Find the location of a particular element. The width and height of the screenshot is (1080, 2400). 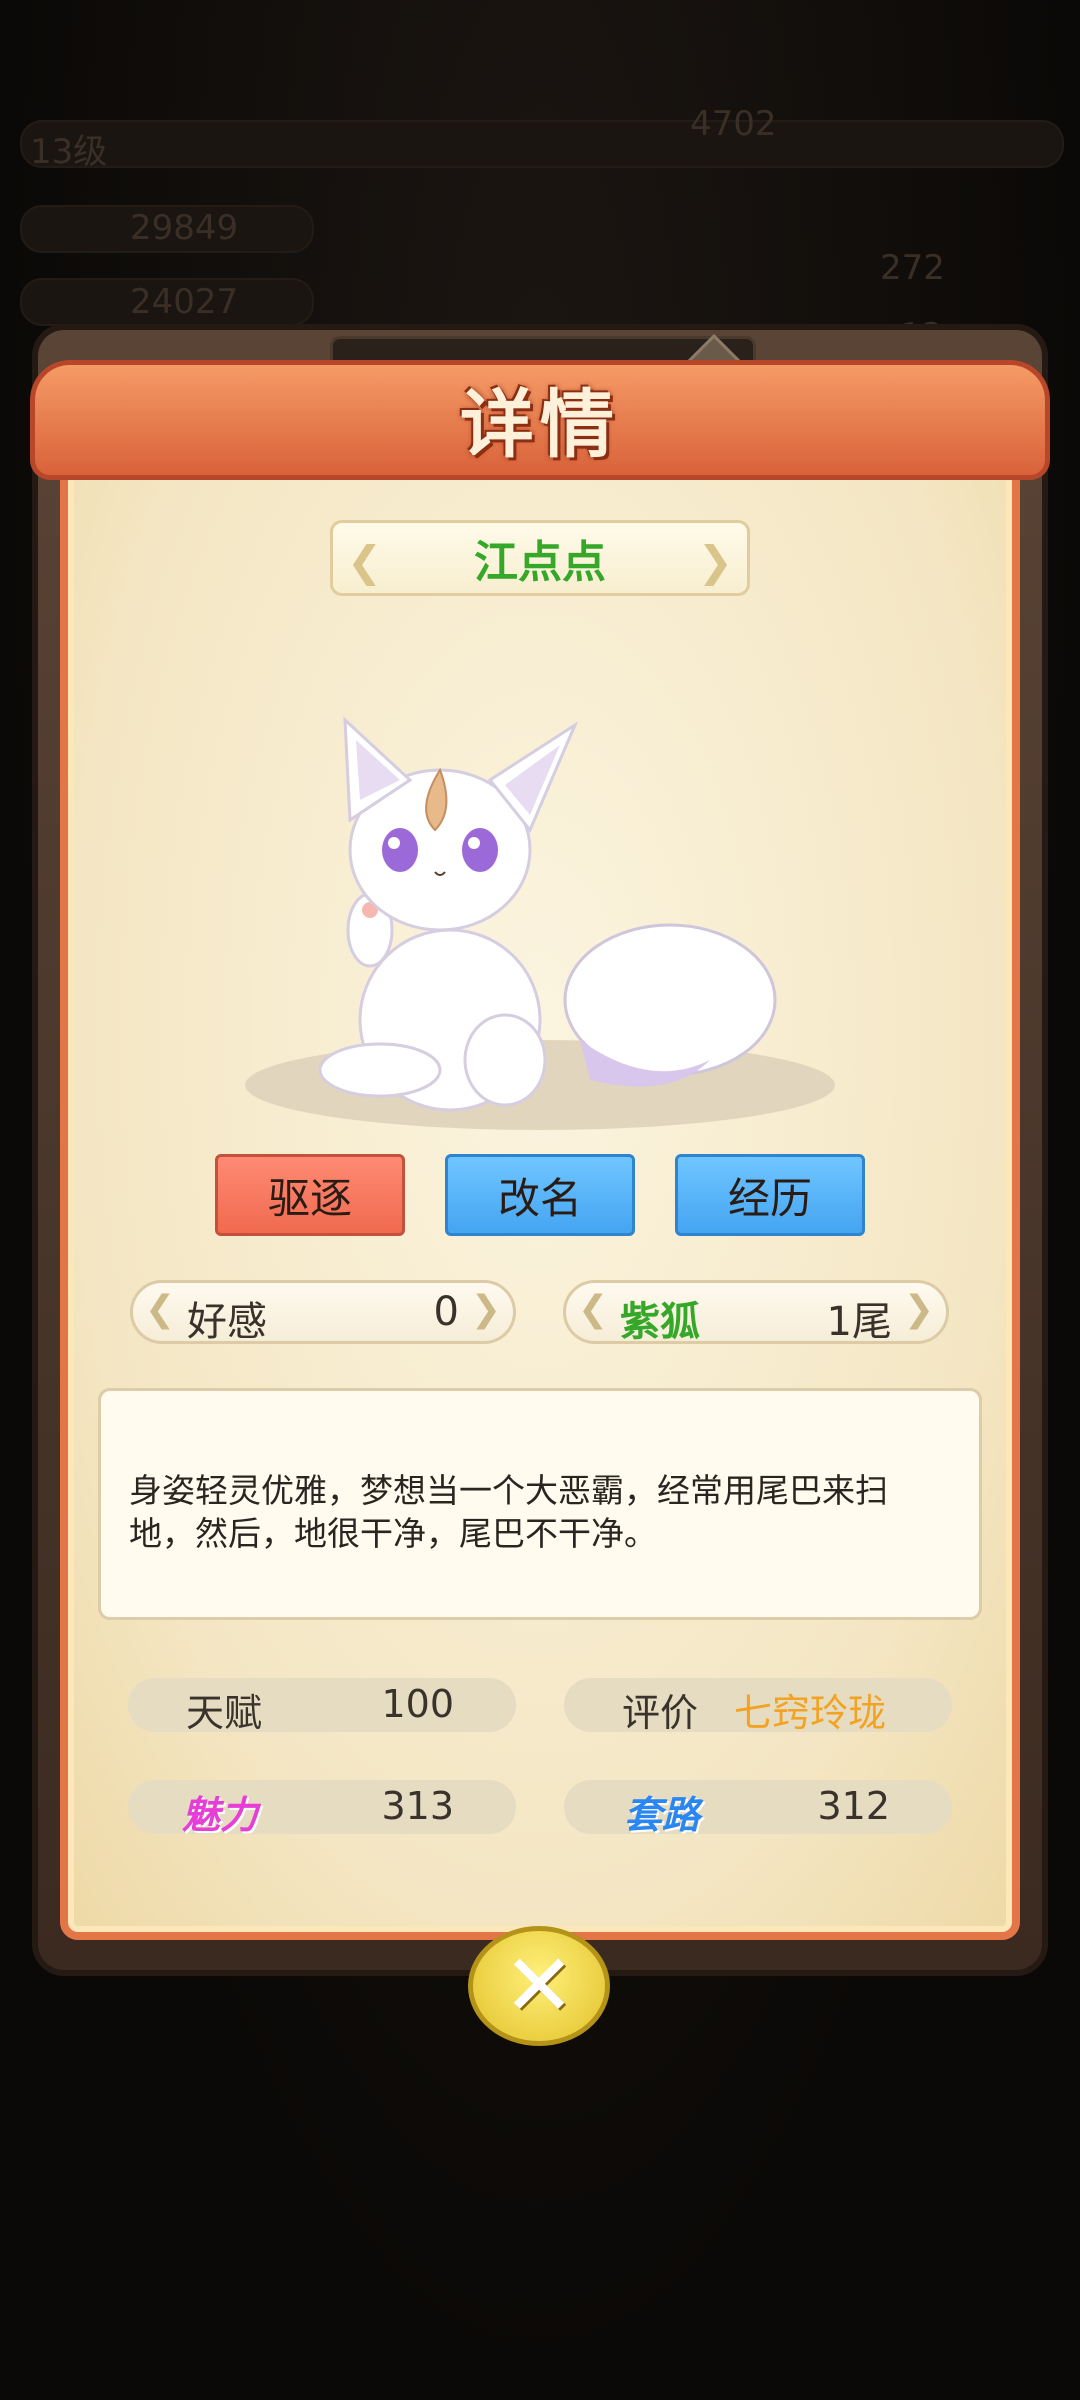

fox-pet-illustration is located at coordinates (547, 914).